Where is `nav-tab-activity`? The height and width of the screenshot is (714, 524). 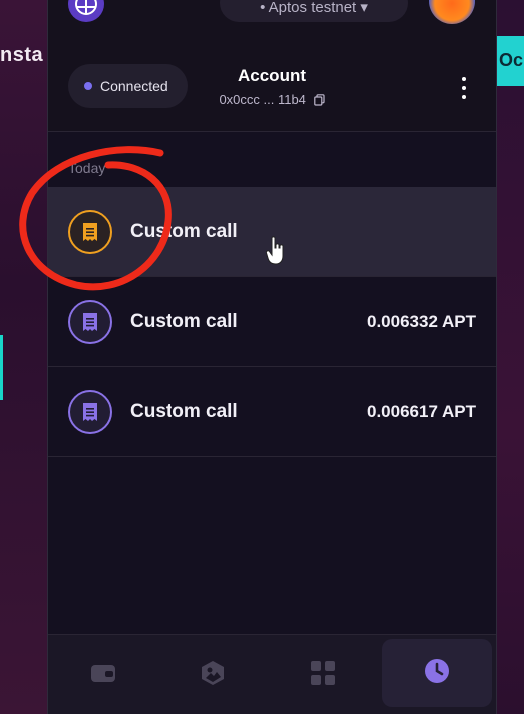
nav-tab-activity is located at coordinates (437, 673).